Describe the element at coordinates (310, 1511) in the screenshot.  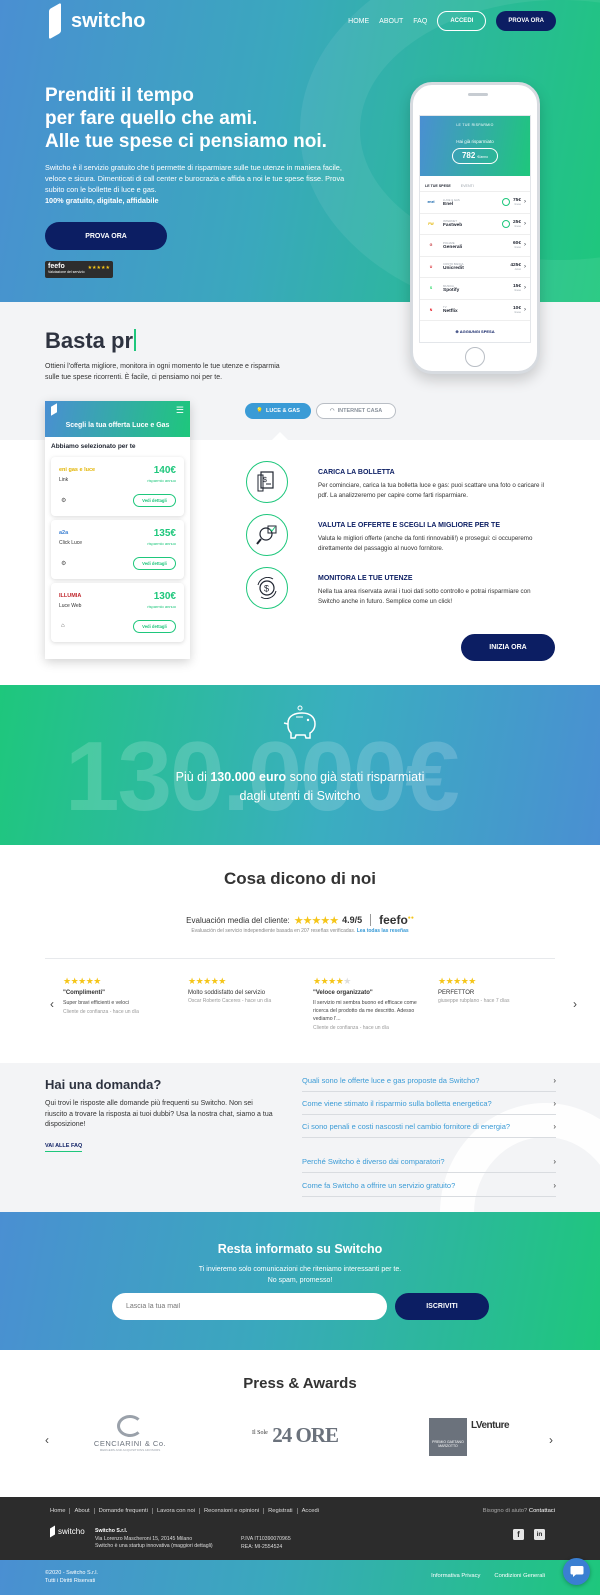
I see `footer-link: Accedi` at that location.